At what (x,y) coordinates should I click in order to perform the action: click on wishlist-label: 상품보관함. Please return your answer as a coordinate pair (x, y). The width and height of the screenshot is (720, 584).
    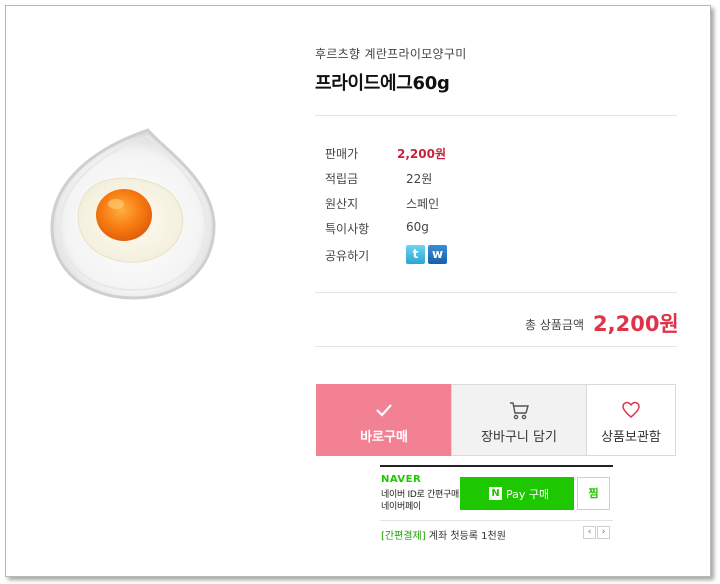
    Looking at the image, I should click on (631, 437).